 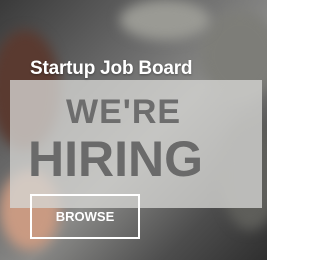 What do you see at coordinates (85, 216) in the screenshot?
I see `browse-button: BROWSE` at bounding box center [85, 216].